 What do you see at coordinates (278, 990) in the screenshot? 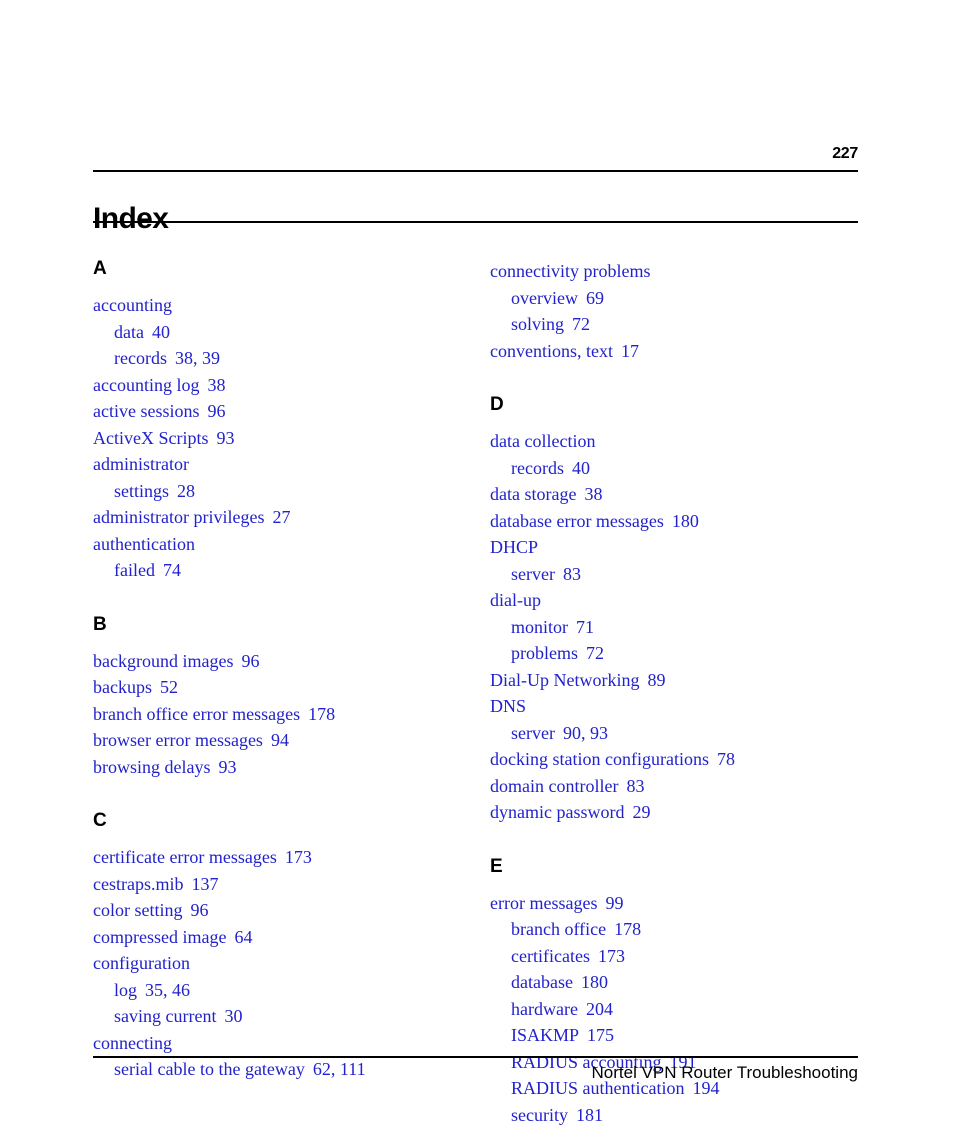
I see `index-entry: log 35, 46` at bounding box center [278, 990].